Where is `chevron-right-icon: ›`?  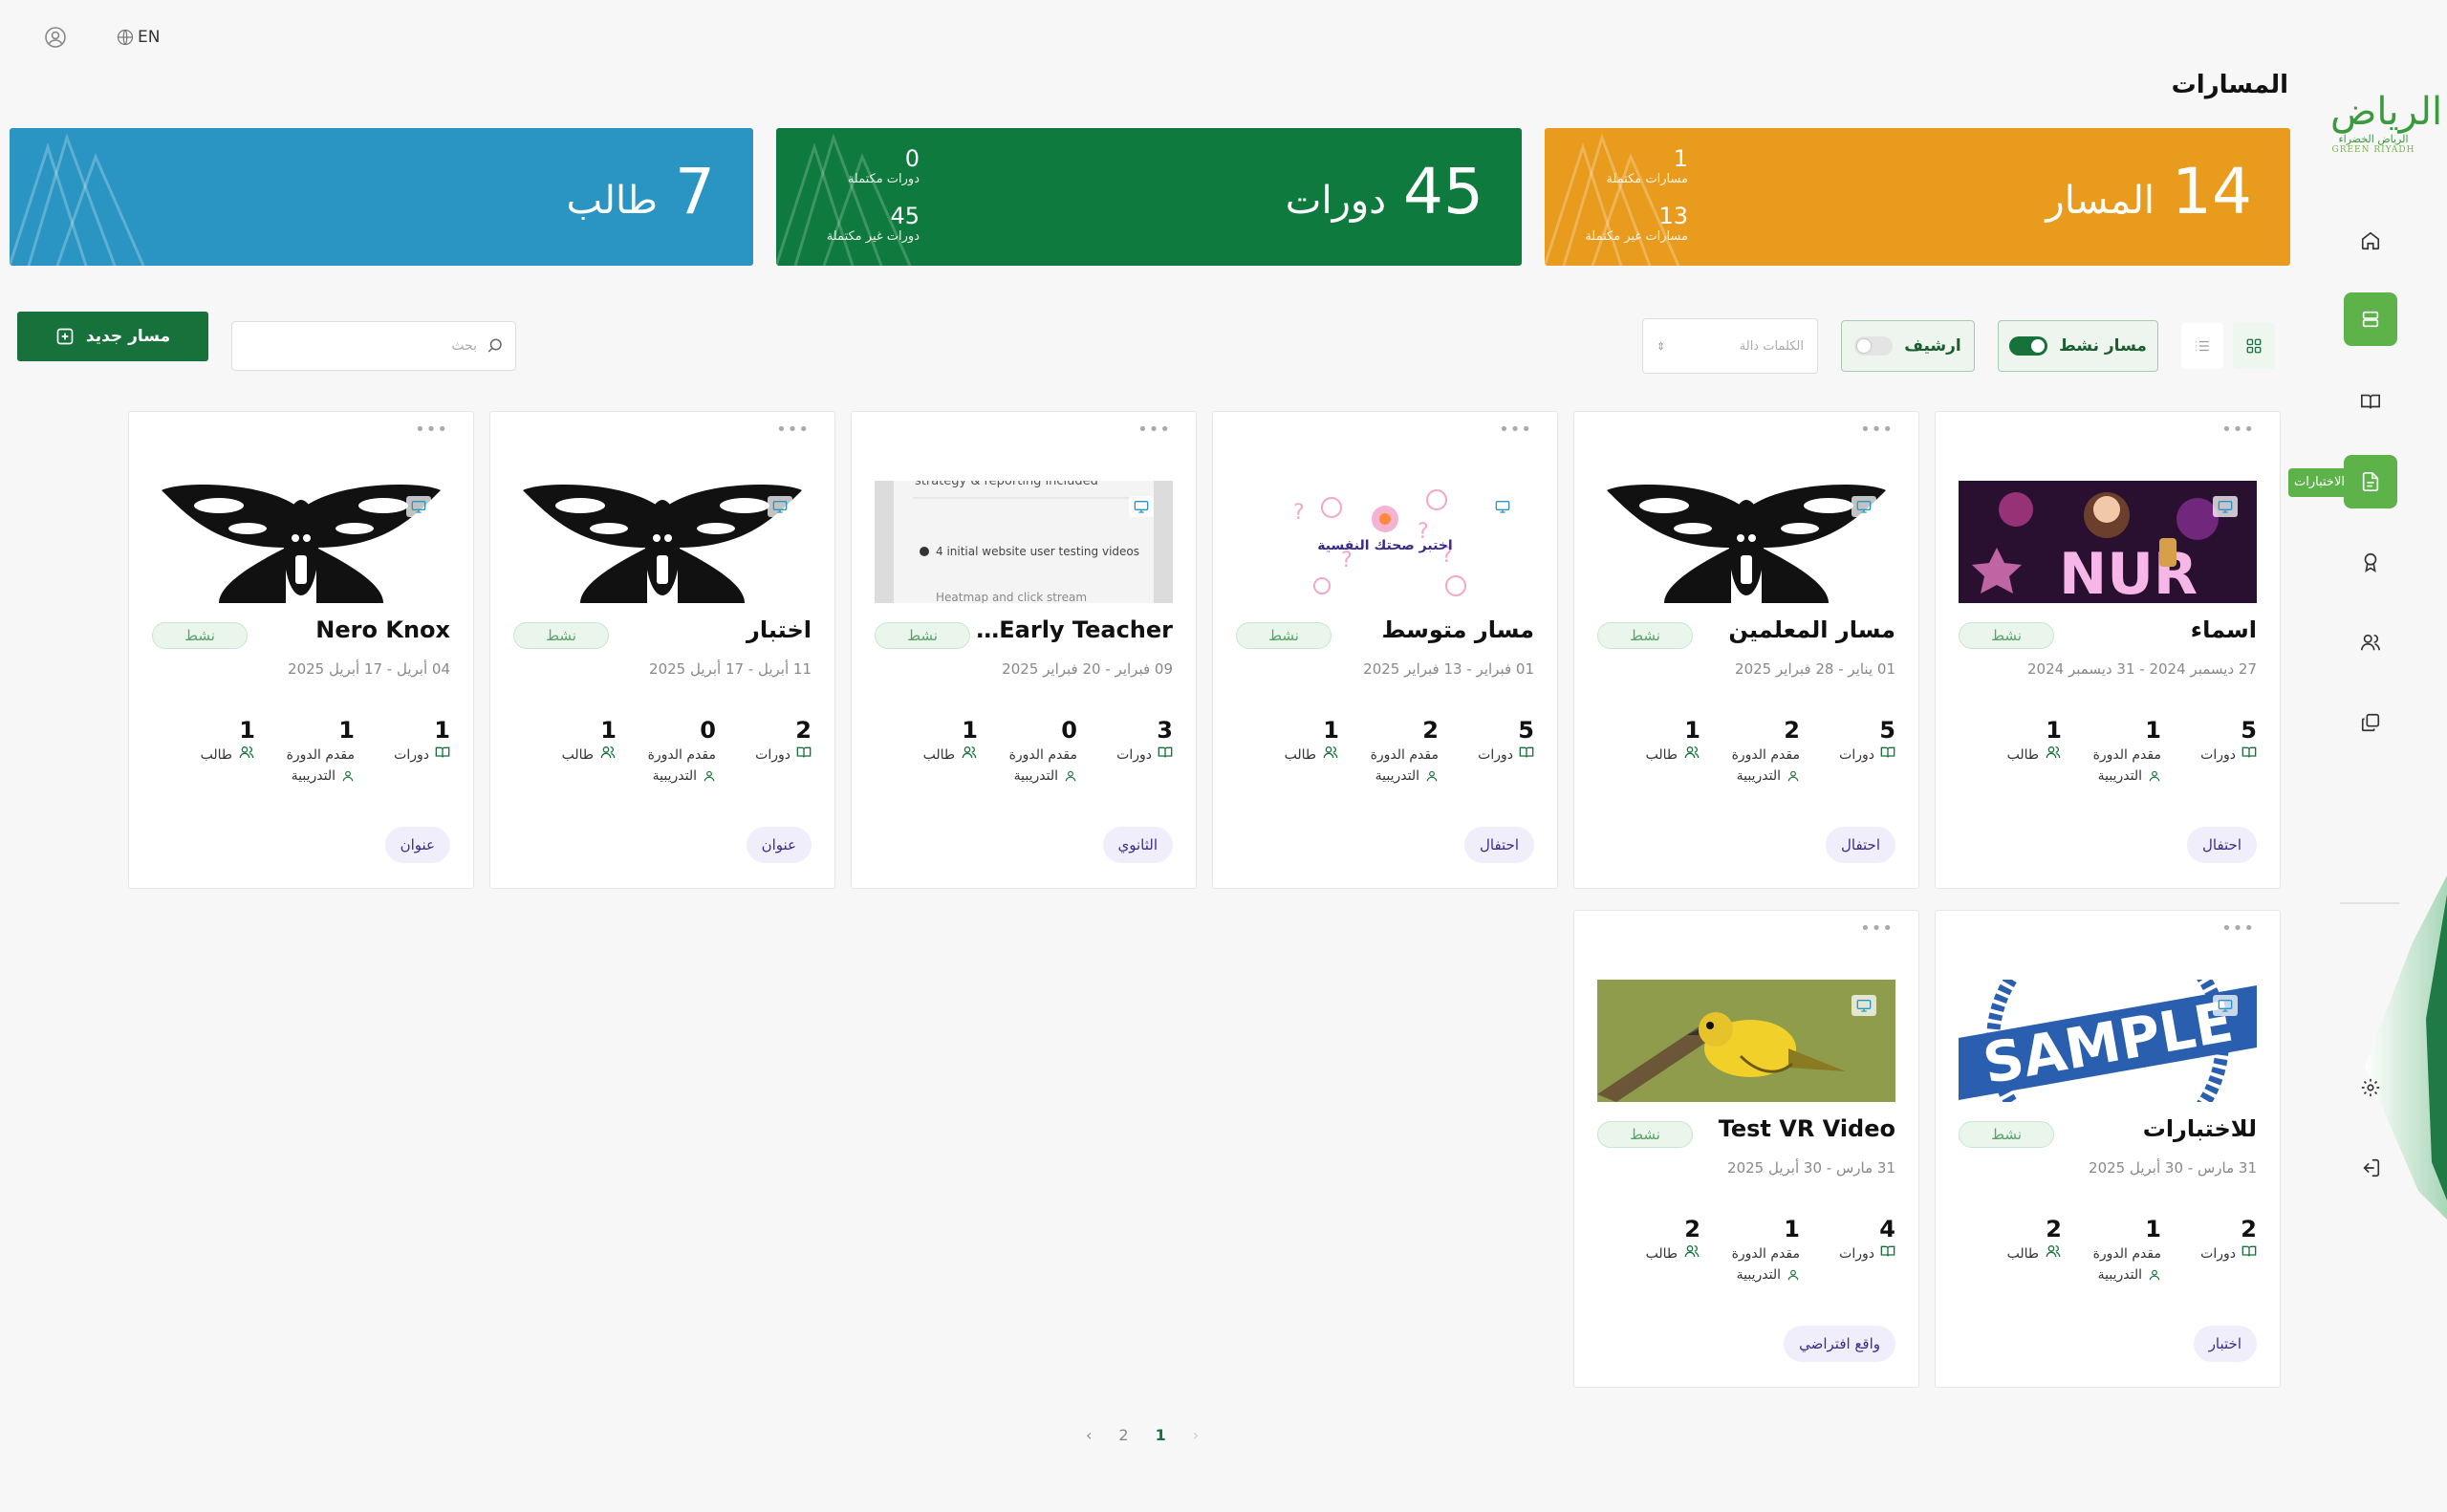 chevron-right-icon: › is located at coordinates (1196, 1435).